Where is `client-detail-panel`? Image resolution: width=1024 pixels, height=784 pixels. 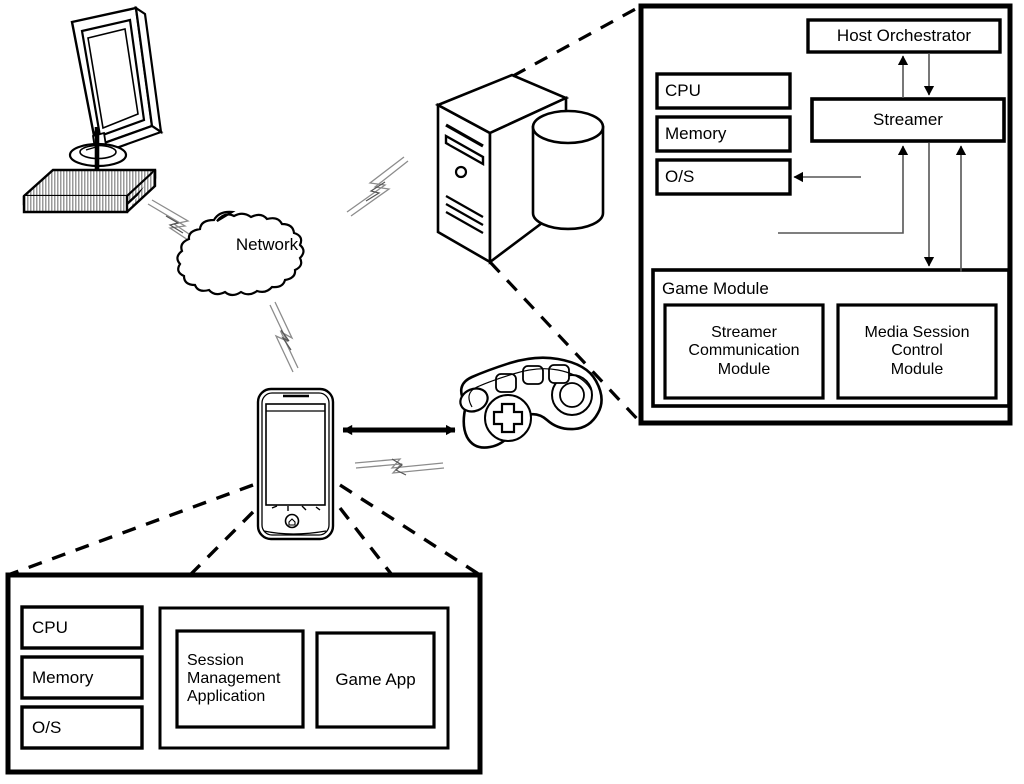
client-detail-panel is located at coordinates (244, 673).